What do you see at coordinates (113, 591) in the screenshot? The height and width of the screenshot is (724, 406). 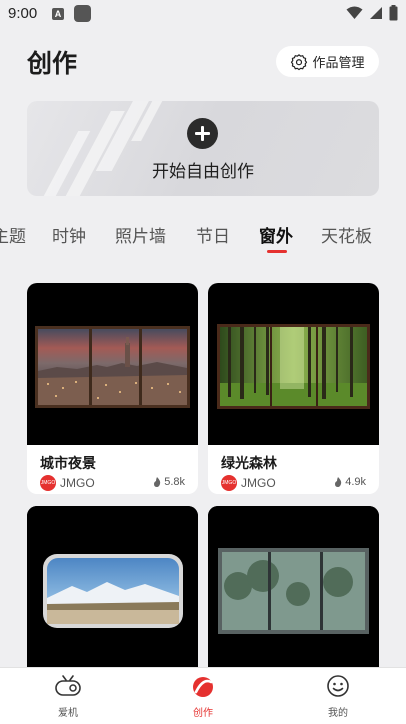 I see `train-window-image` at bounding box center [113, 591].